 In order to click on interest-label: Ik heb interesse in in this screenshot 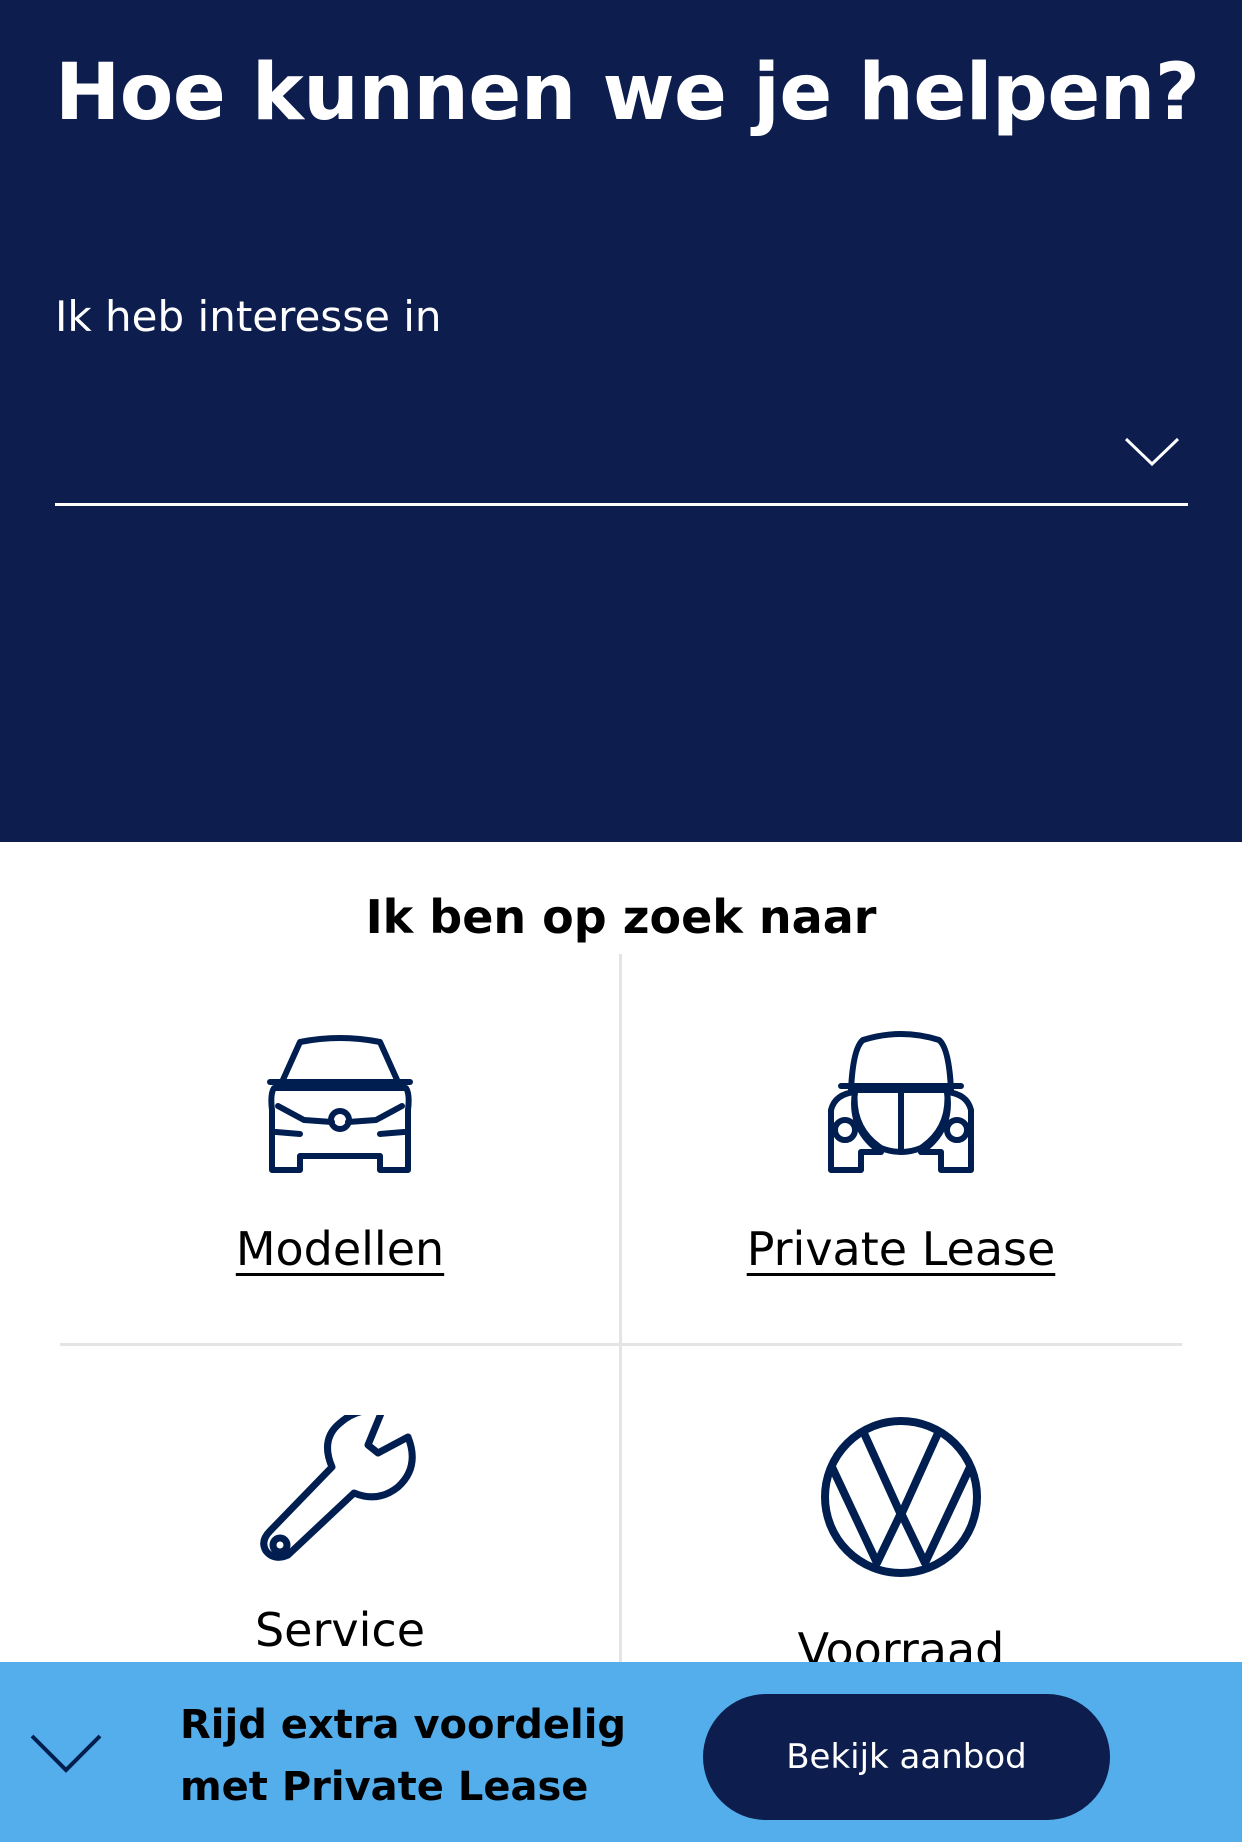, I will do `click(248, 316)`.